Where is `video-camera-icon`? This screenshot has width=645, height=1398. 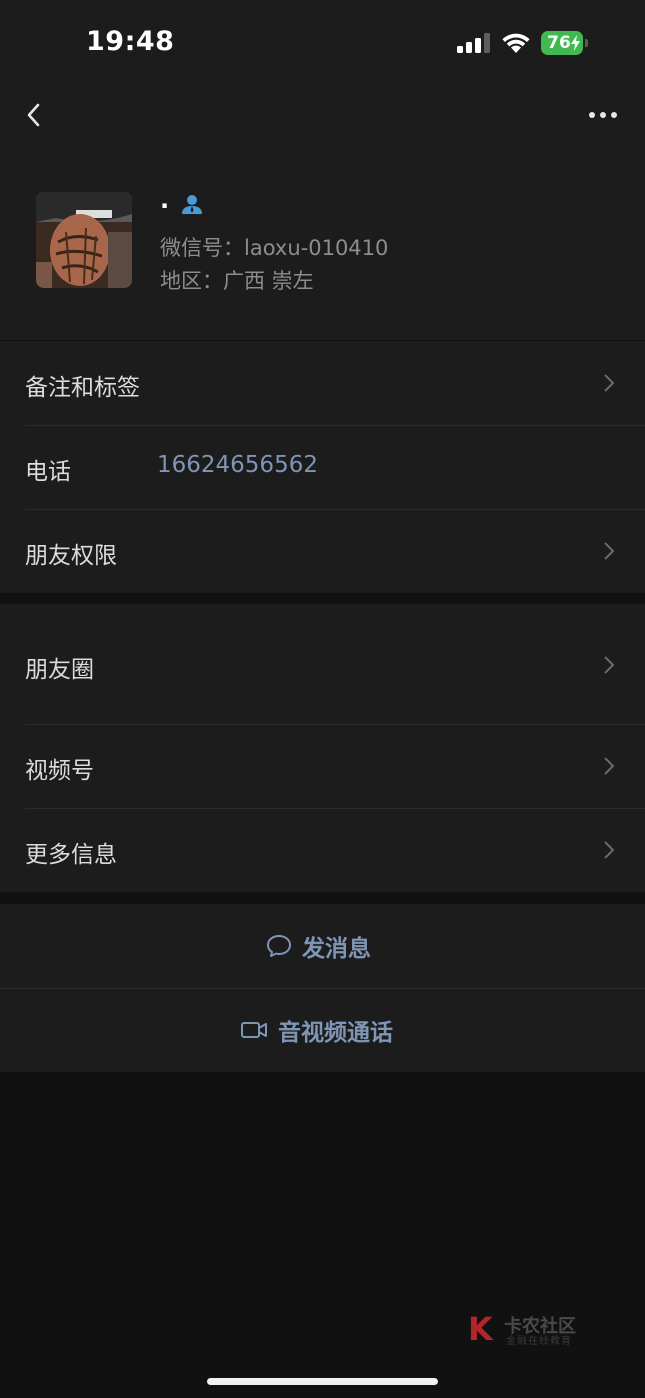
video-camera-icon is located at coordinates (254, 1030).